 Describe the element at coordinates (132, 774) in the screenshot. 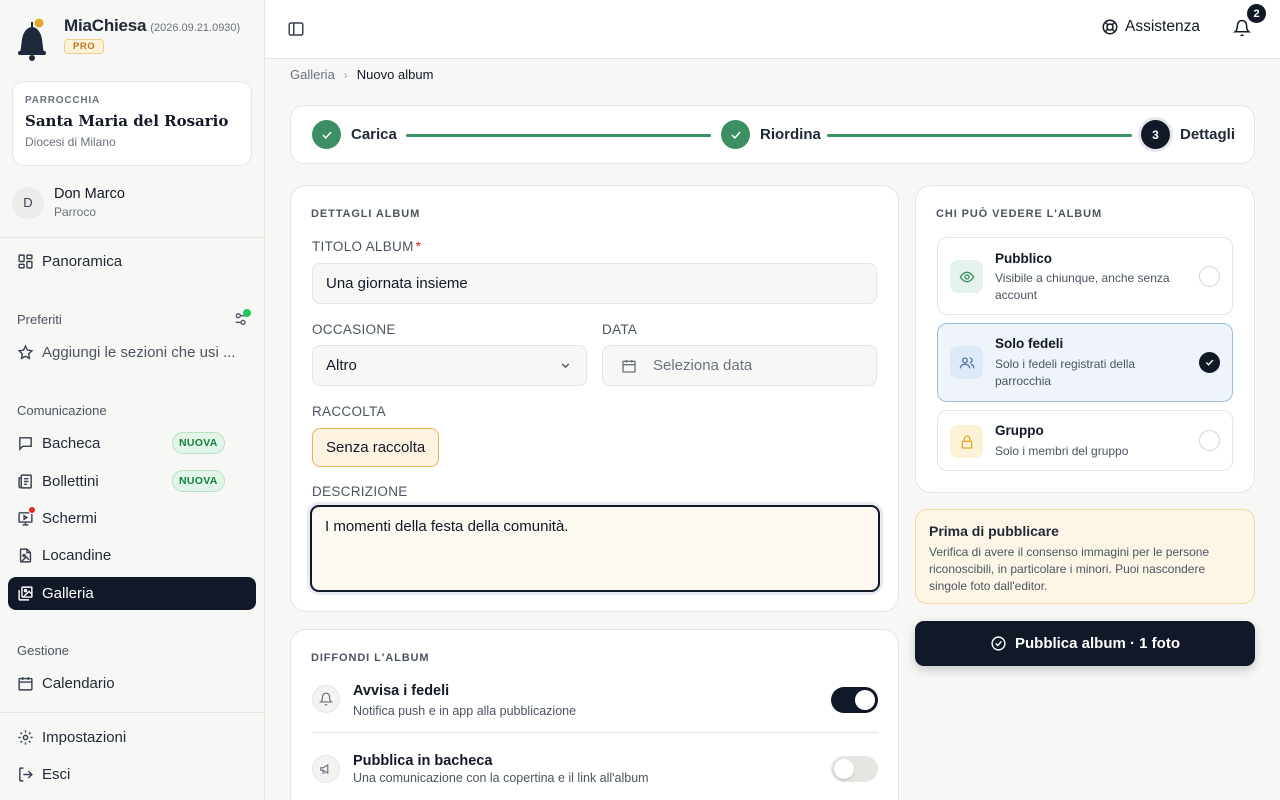

I see `nav-item-esci: Esci` at that location.